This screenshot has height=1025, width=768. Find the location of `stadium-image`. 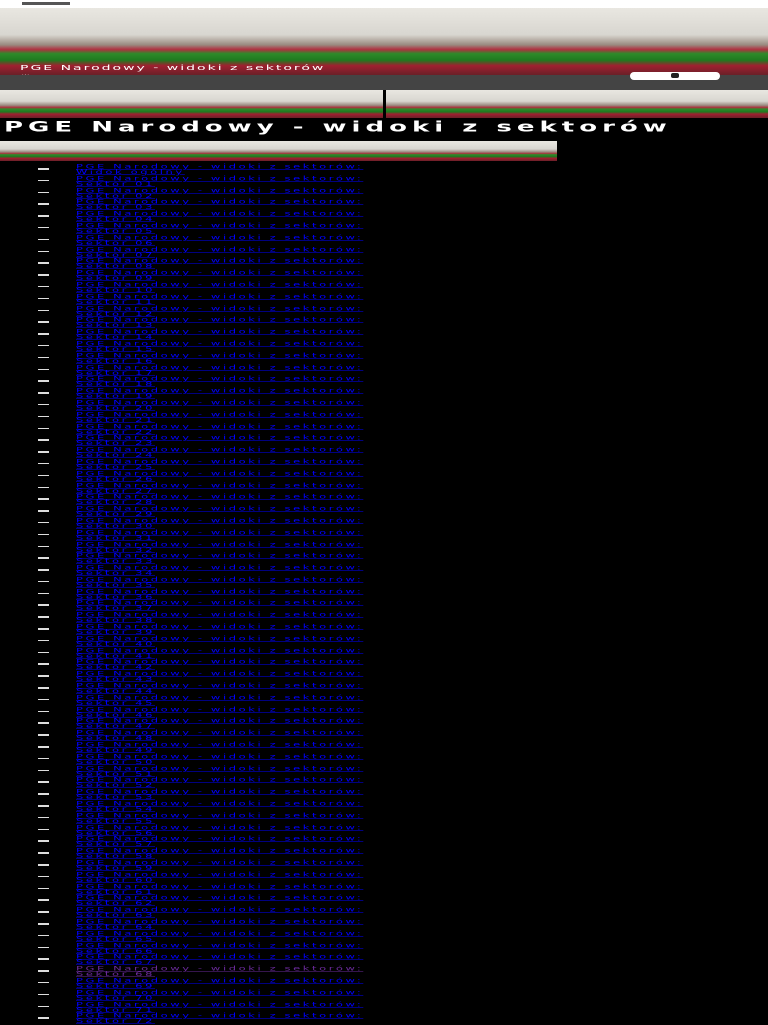

stadium-image is located at coordinates (278, 151).